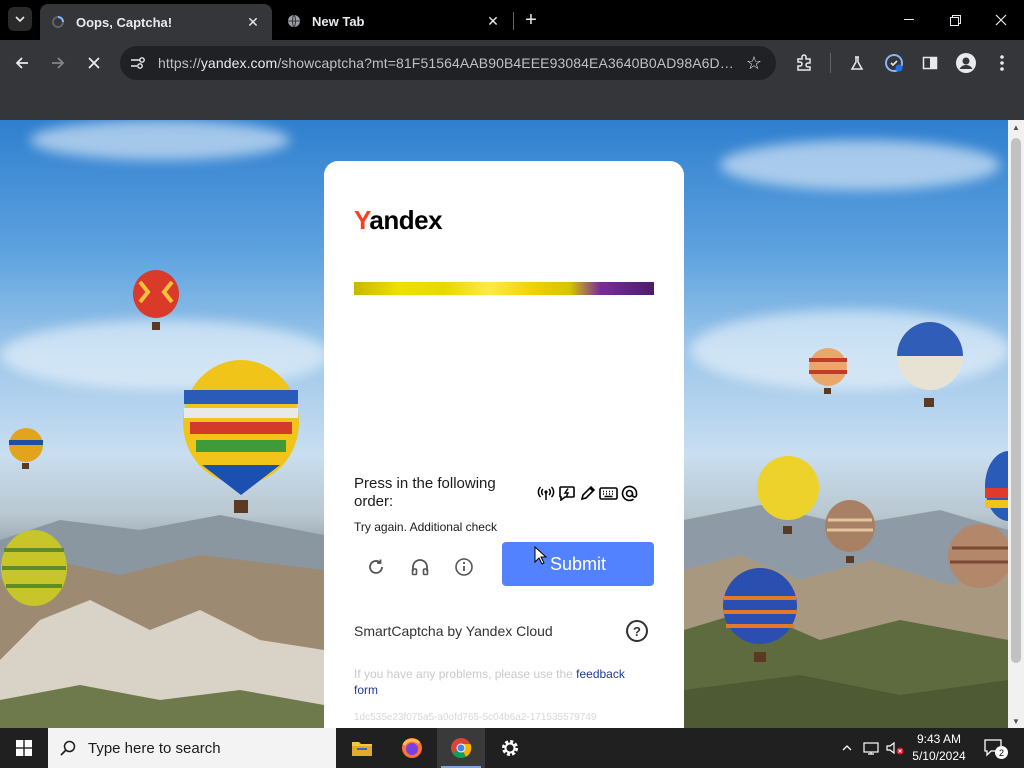 The image size is (1024, 768). I want to click on broadcast-icon, so click(545, 493).